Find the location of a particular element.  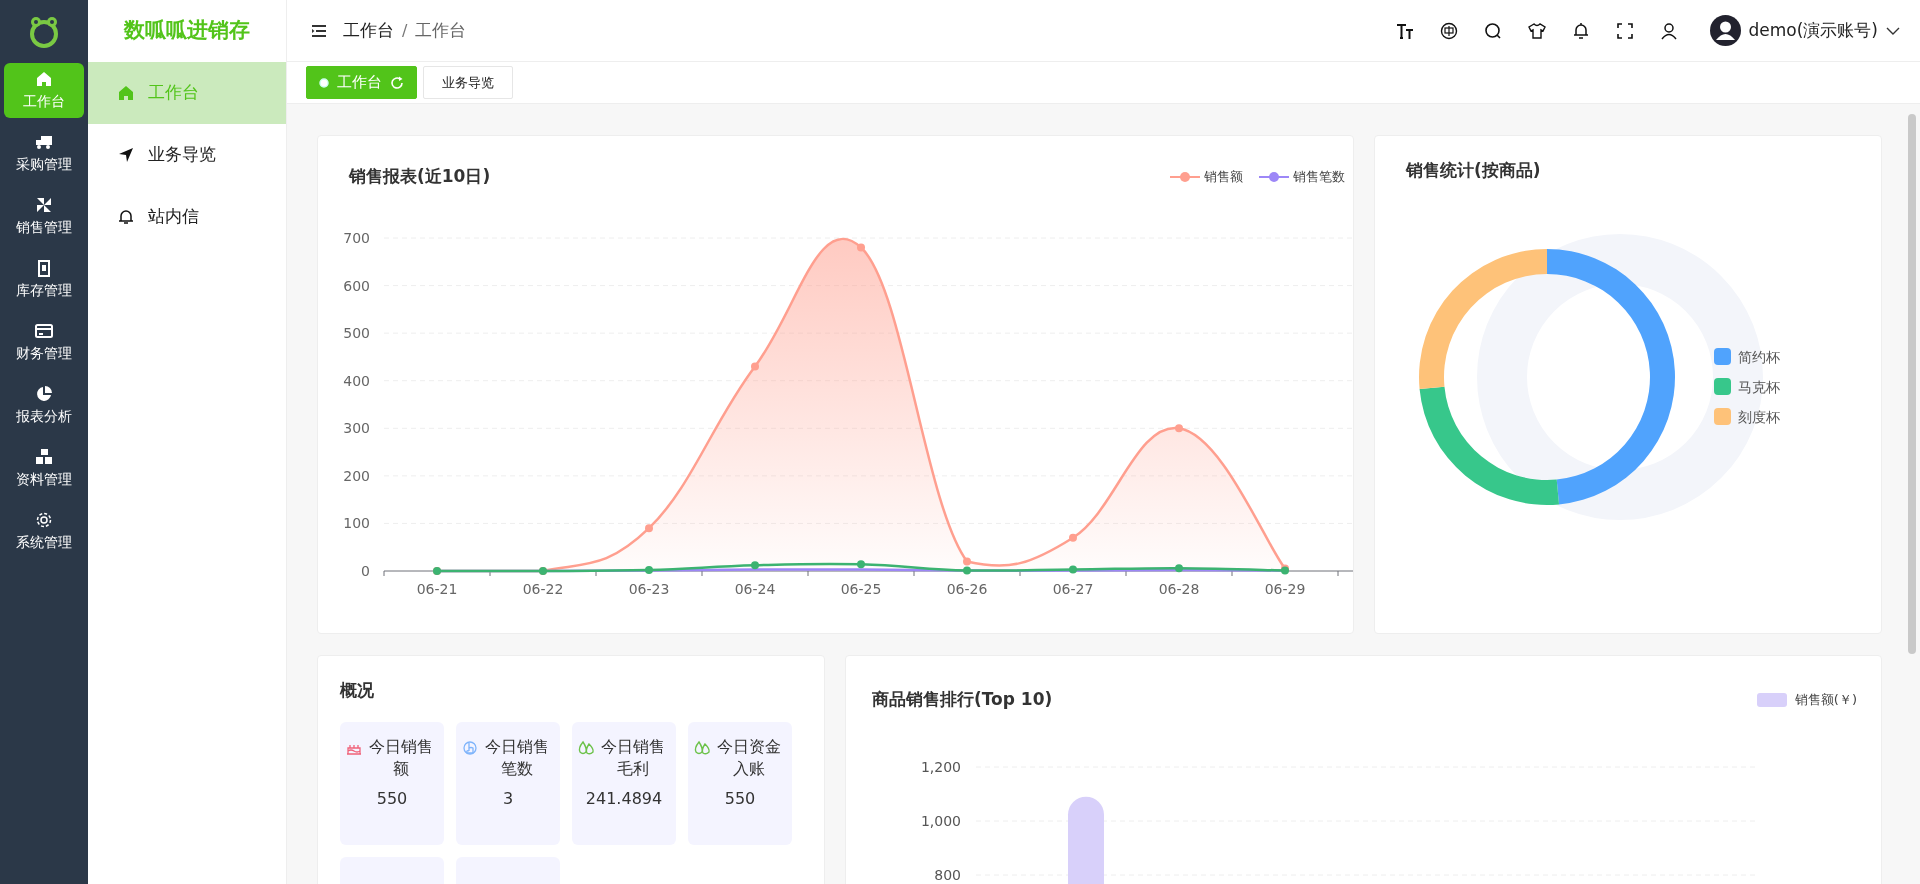

axis-tick-label: 700 is located at coordinates (356, 238).